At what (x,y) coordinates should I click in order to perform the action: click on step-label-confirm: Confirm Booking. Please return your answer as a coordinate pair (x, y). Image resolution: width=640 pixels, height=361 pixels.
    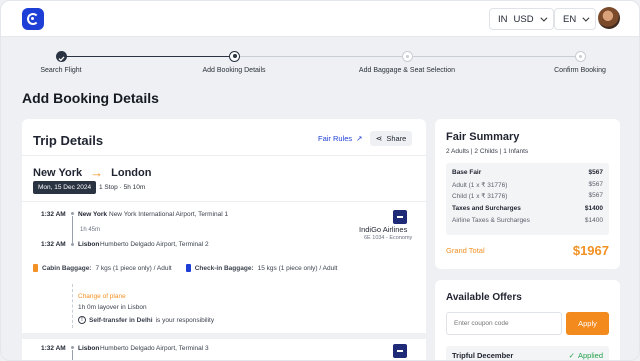
    Looking at the image, I should click on (580, 70).